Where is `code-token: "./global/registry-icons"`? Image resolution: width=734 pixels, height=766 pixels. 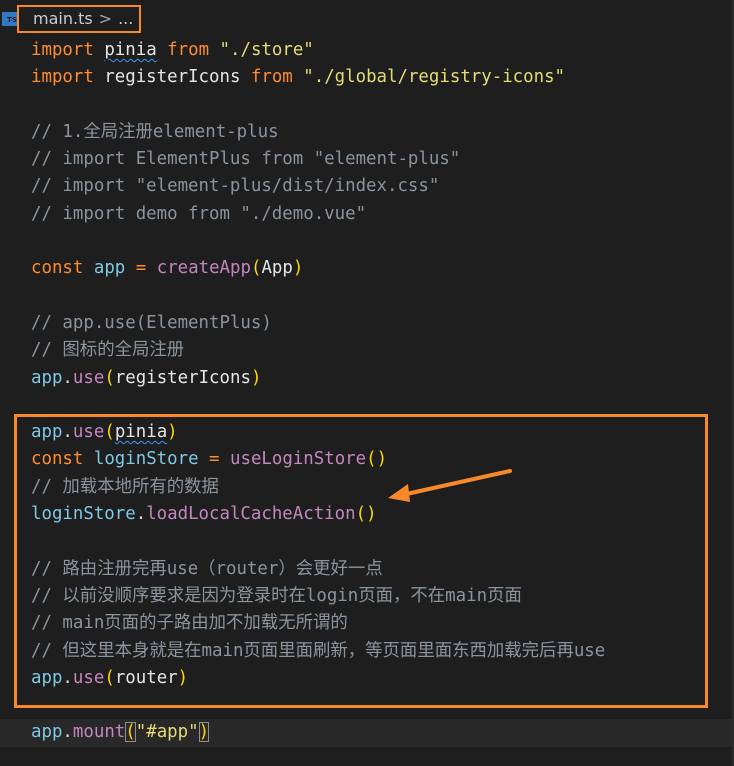
code-token: "./global/registry-icons" is located at coordinates (434, 77).